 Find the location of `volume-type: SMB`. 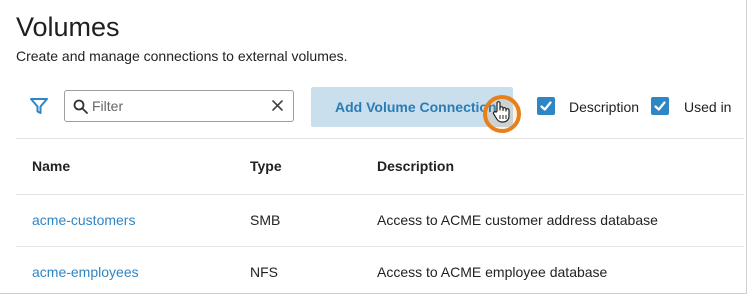

volume-type: SMB is located at coordinates (265, 220).